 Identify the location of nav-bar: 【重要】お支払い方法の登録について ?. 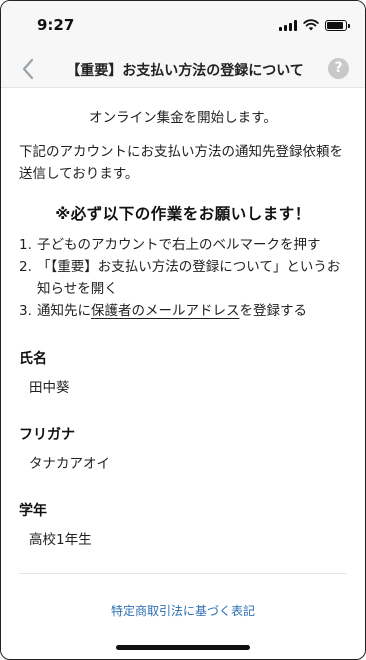
(183, 69).